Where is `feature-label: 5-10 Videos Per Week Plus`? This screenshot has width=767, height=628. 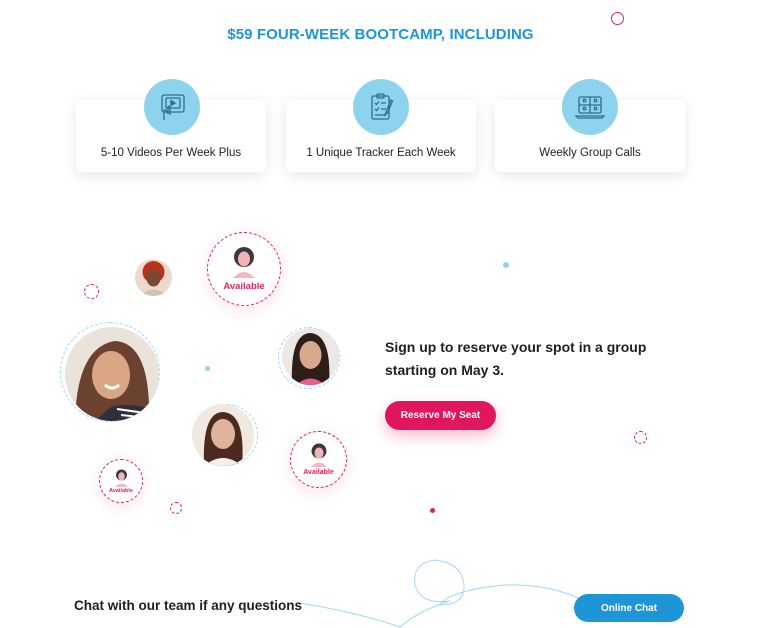 feature-label: 5-10 Videos Per Week Plus is located at coordinates (171, 153).